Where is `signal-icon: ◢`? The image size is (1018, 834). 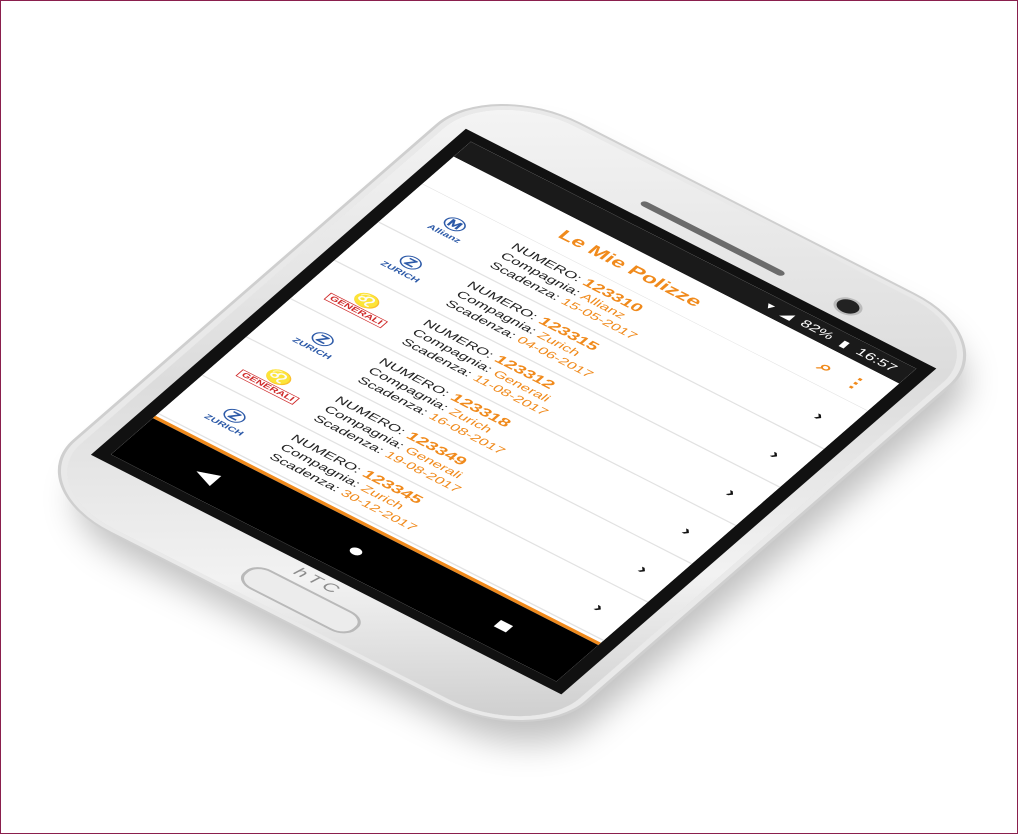 signal-icon: ◢ is located at coordinates (787, 315).